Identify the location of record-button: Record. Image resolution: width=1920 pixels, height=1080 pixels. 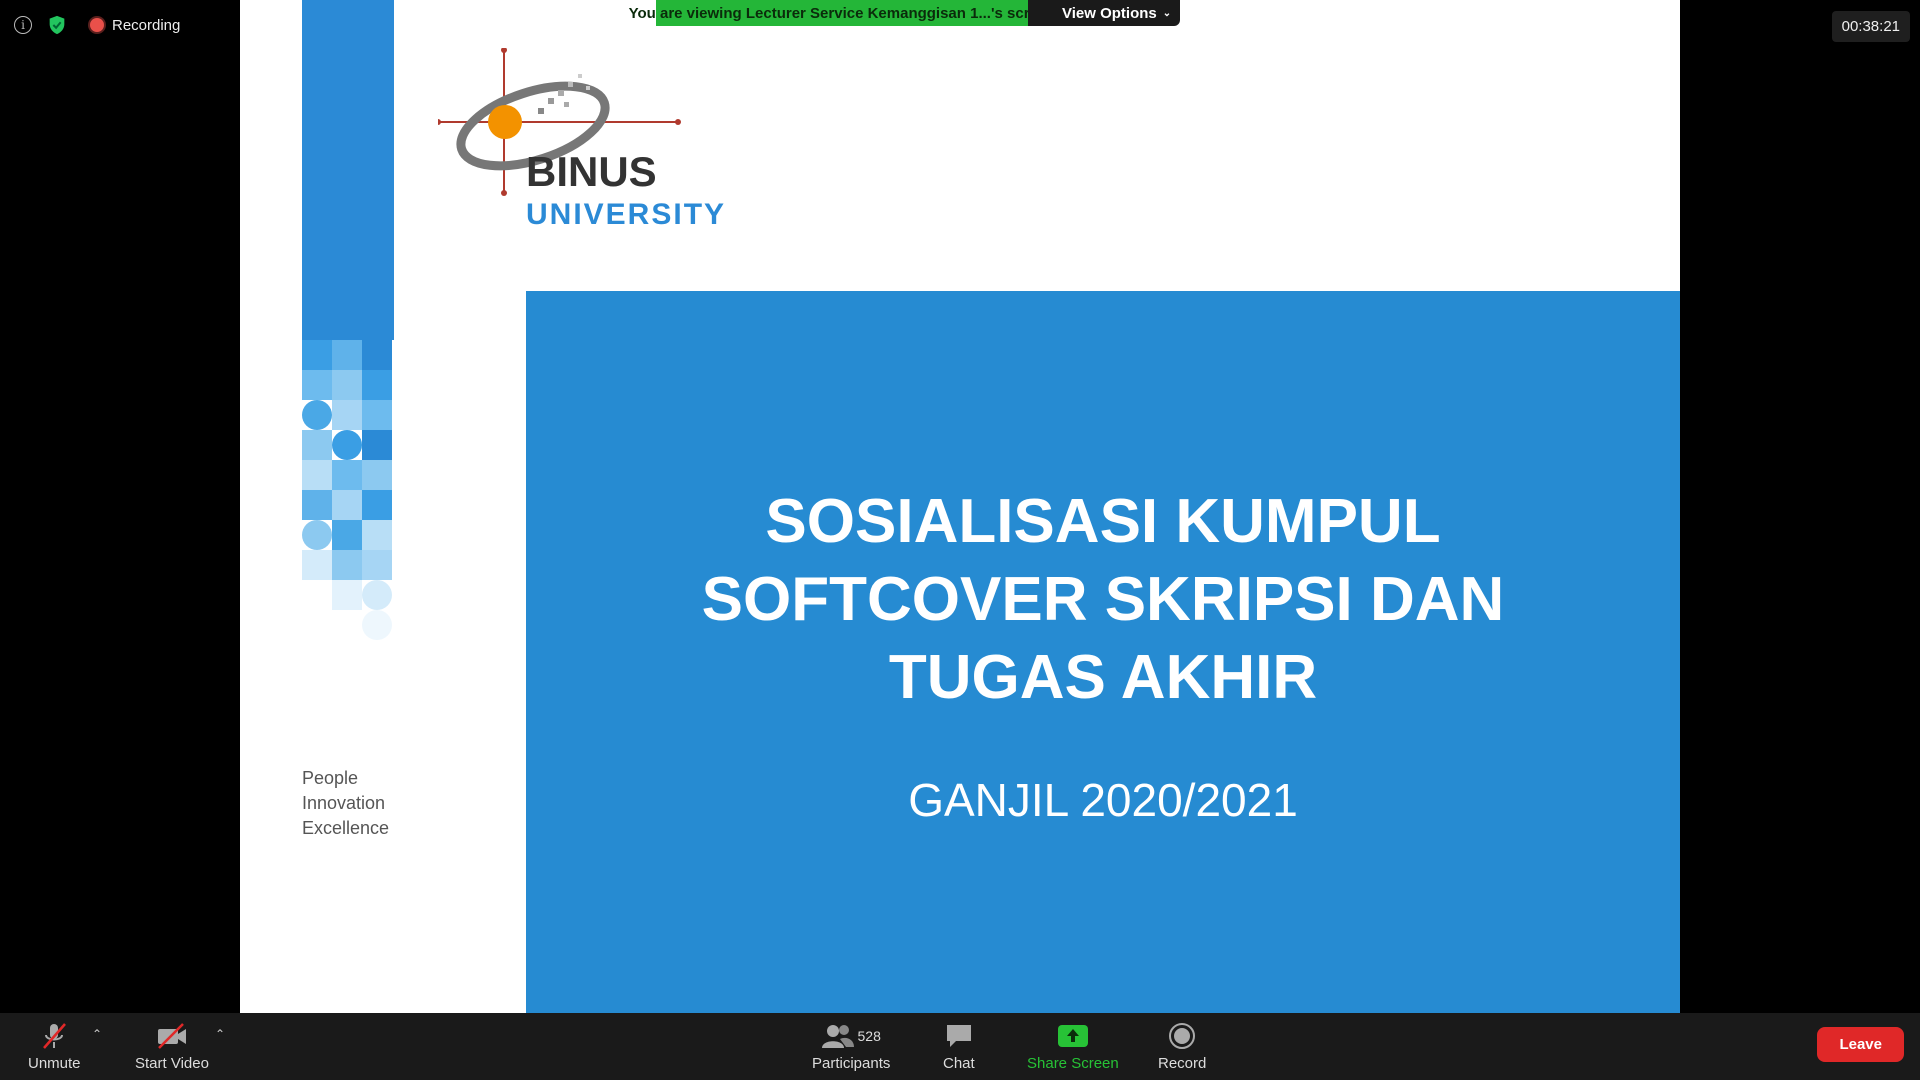
(1182, 1045).